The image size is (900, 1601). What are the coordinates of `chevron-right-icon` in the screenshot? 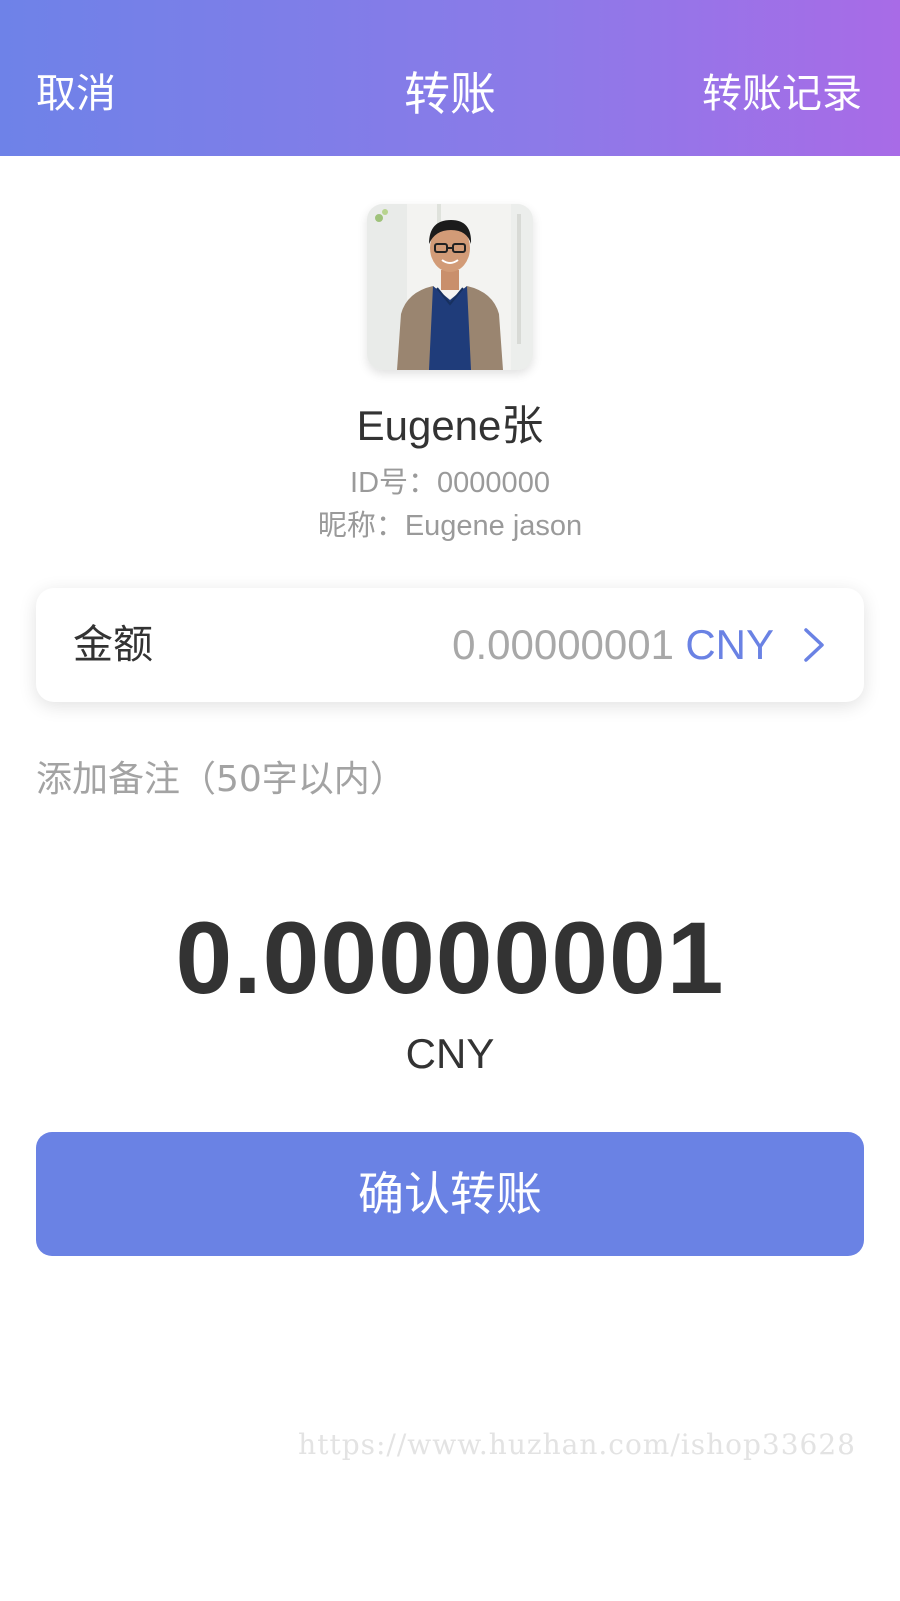 It's located at (814, 645).